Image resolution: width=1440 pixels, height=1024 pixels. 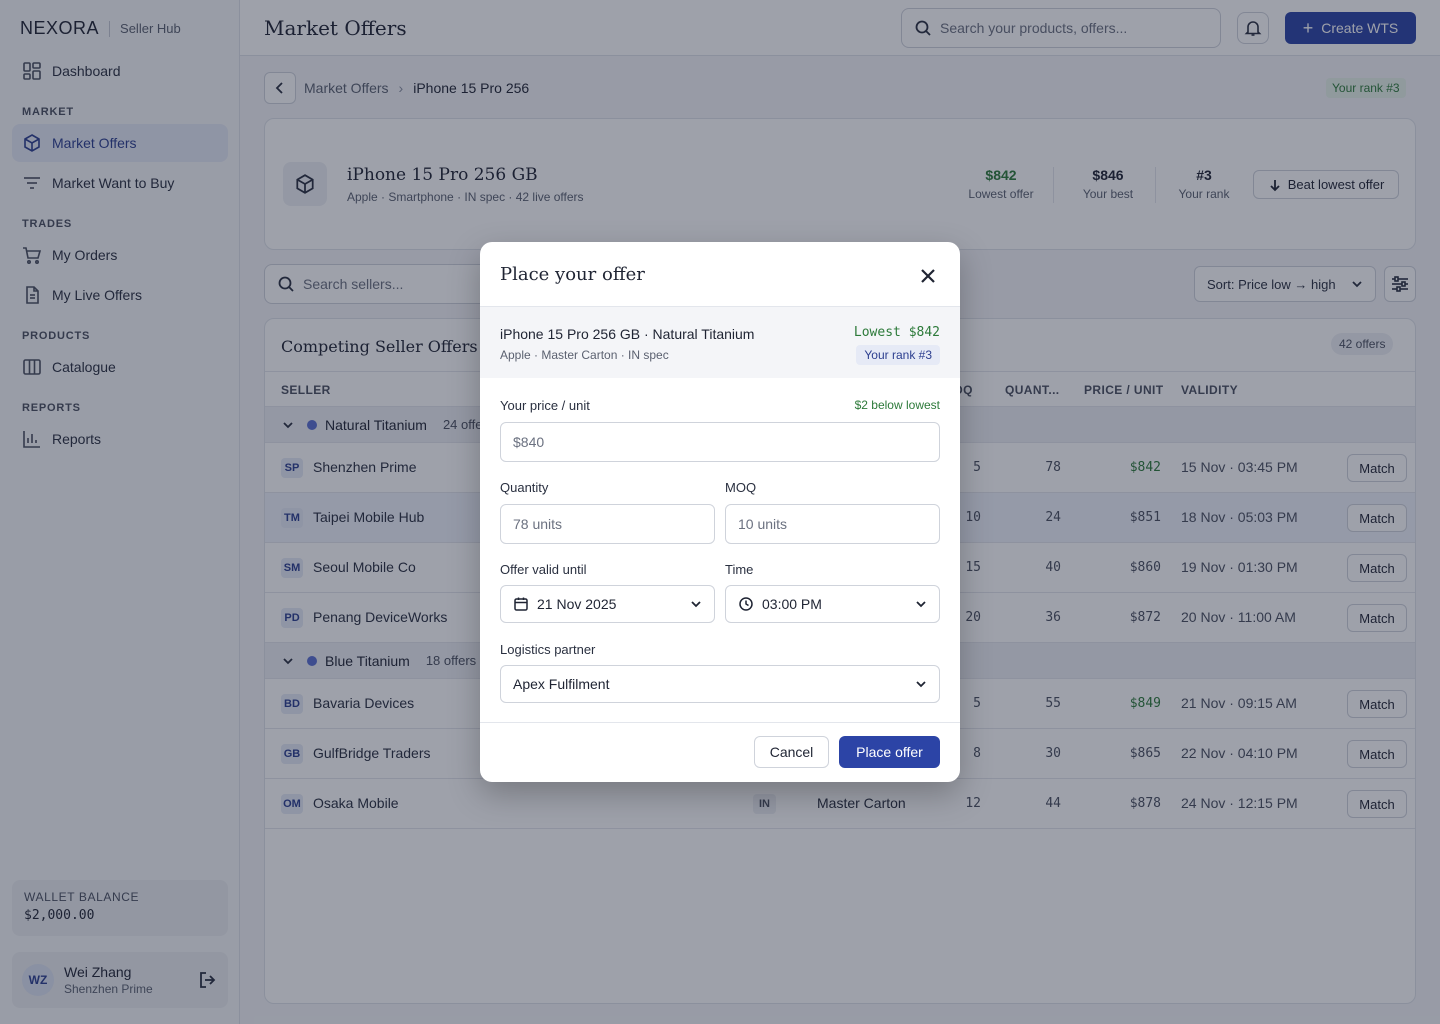 I want to click on close-icon, so click(x=928, y=276).